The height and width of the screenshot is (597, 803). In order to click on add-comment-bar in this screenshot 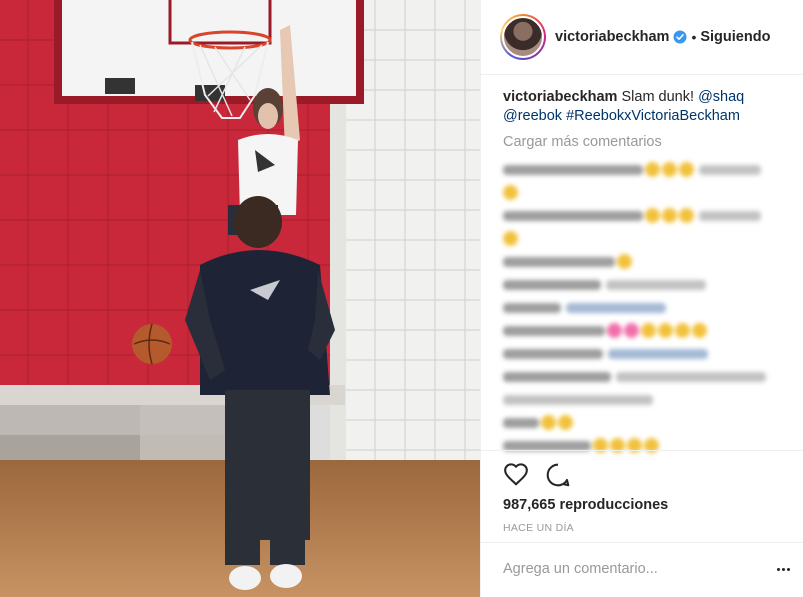, I will do `click(642, 569)`.